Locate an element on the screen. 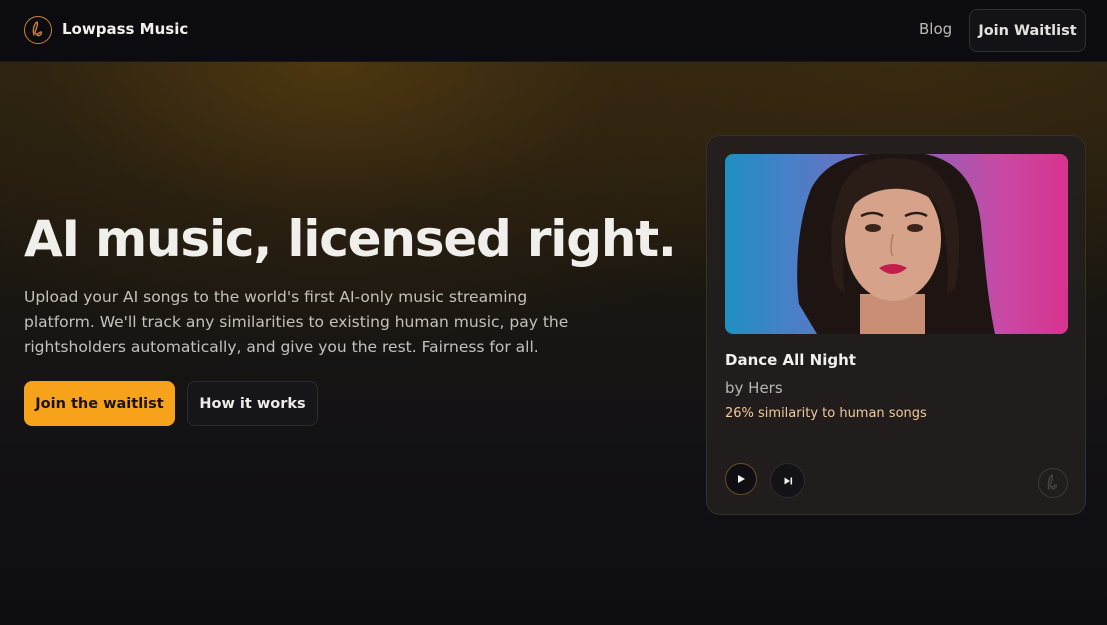 This screenshot has height=625, width=1107. track-title: Dance All Night is located at coordinates (790, 360).